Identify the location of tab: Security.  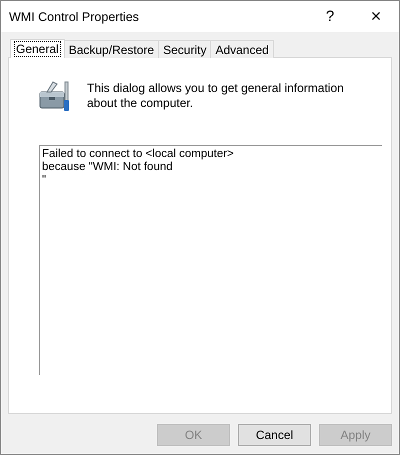
(185, 49).